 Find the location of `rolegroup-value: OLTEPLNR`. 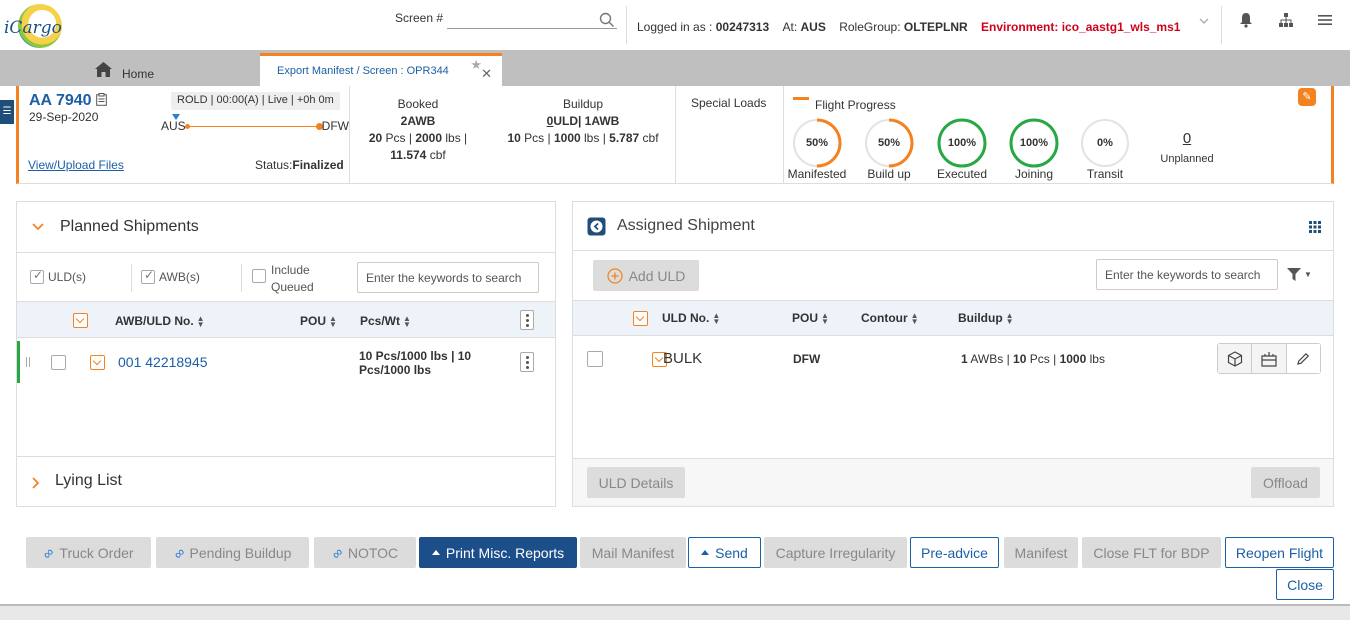

rolegroup-value: OLTEPLNR is located at coordinates (935, 27).